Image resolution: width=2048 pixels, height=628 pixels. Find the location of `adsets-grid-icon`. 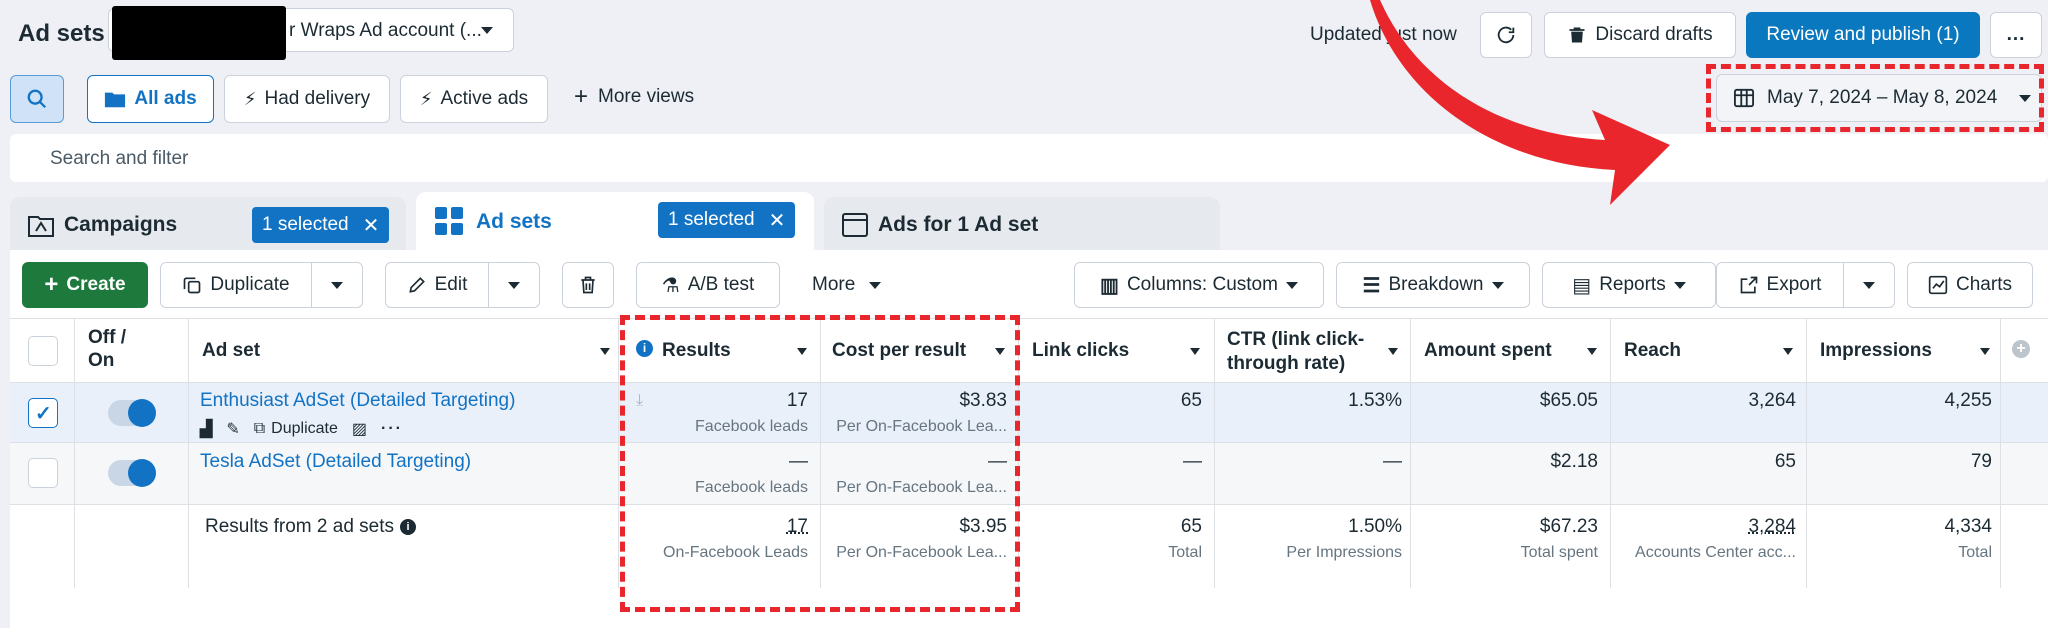

adsets-grid-icon is located at coordinates (449, 221).